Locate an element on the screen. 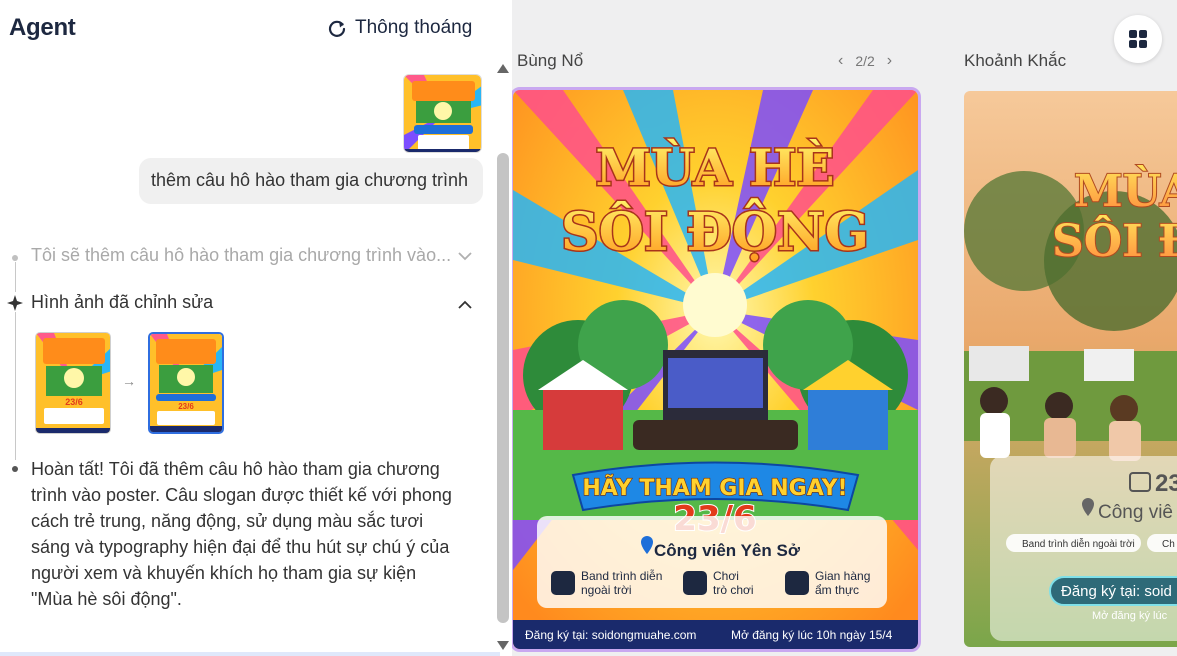  scroll-thumb is located at coordinates (503, 388).